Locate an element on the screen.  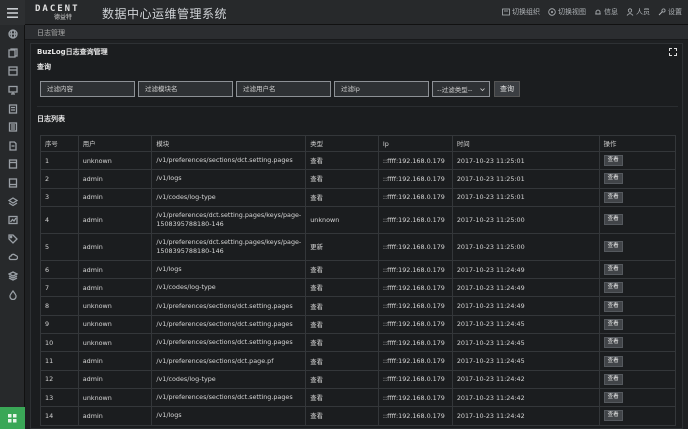
cell-time: 2017-10-23 11:24:49 is located at coordinates (525, 269).